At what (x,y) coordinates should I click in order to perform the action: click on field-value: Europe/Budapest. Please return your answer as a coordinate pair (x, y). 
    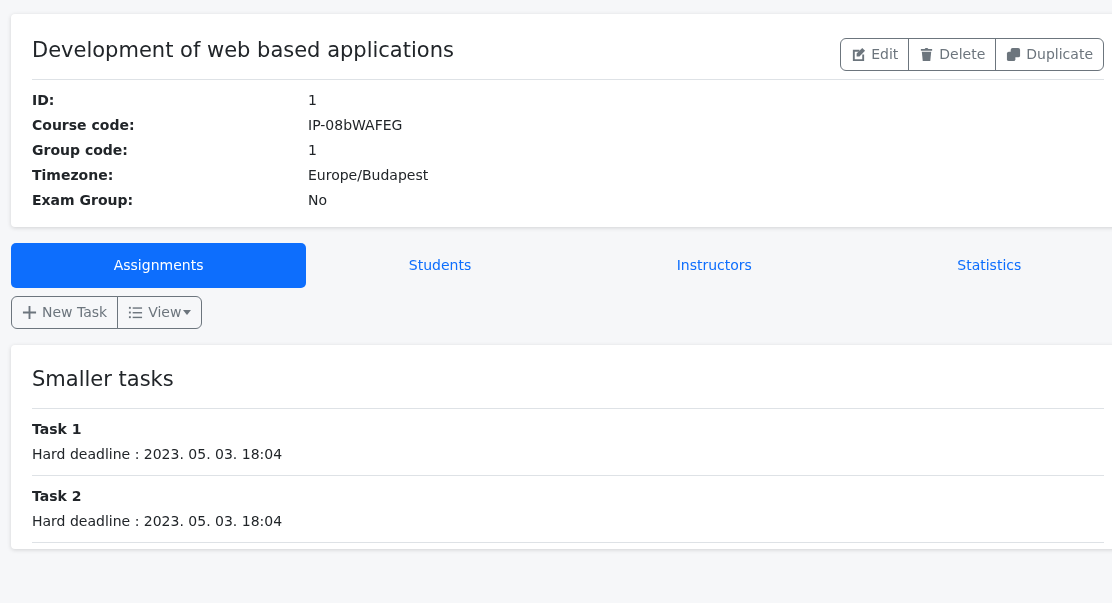
    Looking at the image, I should click on (368, 175).